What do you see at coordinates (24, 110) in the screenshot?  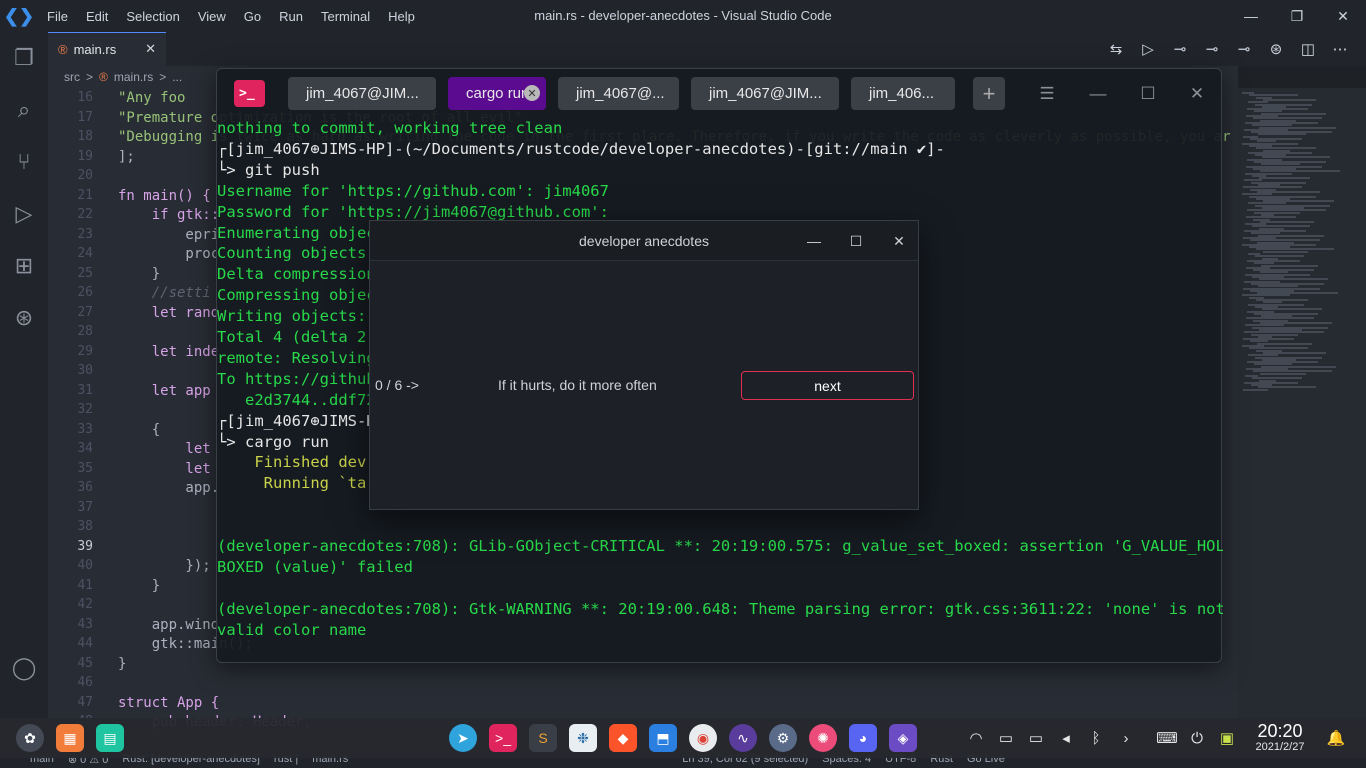 I see `search-icon: ⌕` at bounding box center [24, 110].